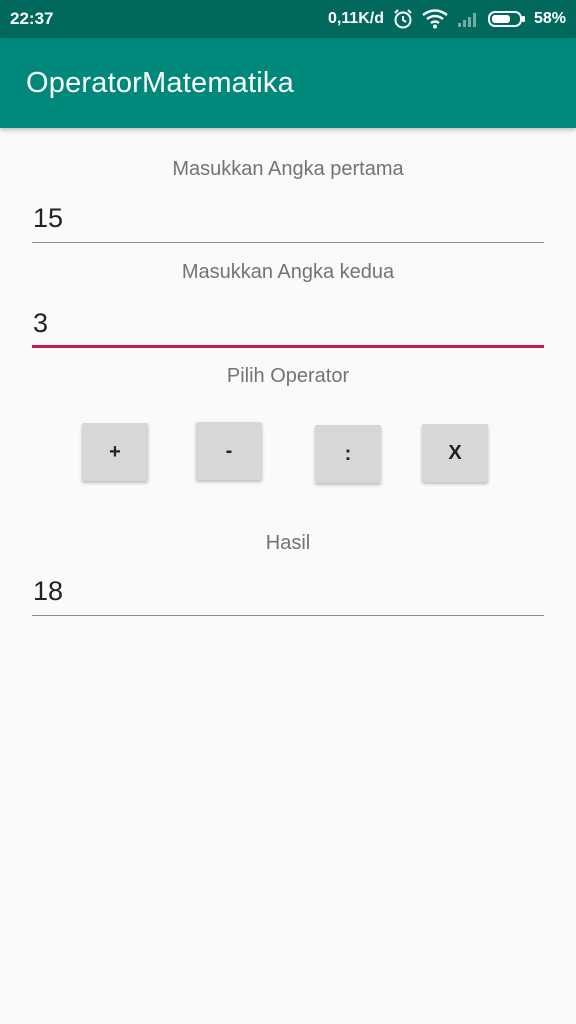 Image resolution: width=576 pixels, height=1024 pixels. What do you see at coordinates (403, 19) in the screenshot?
I see `alarm-icon` at bounding box center [403, 19].